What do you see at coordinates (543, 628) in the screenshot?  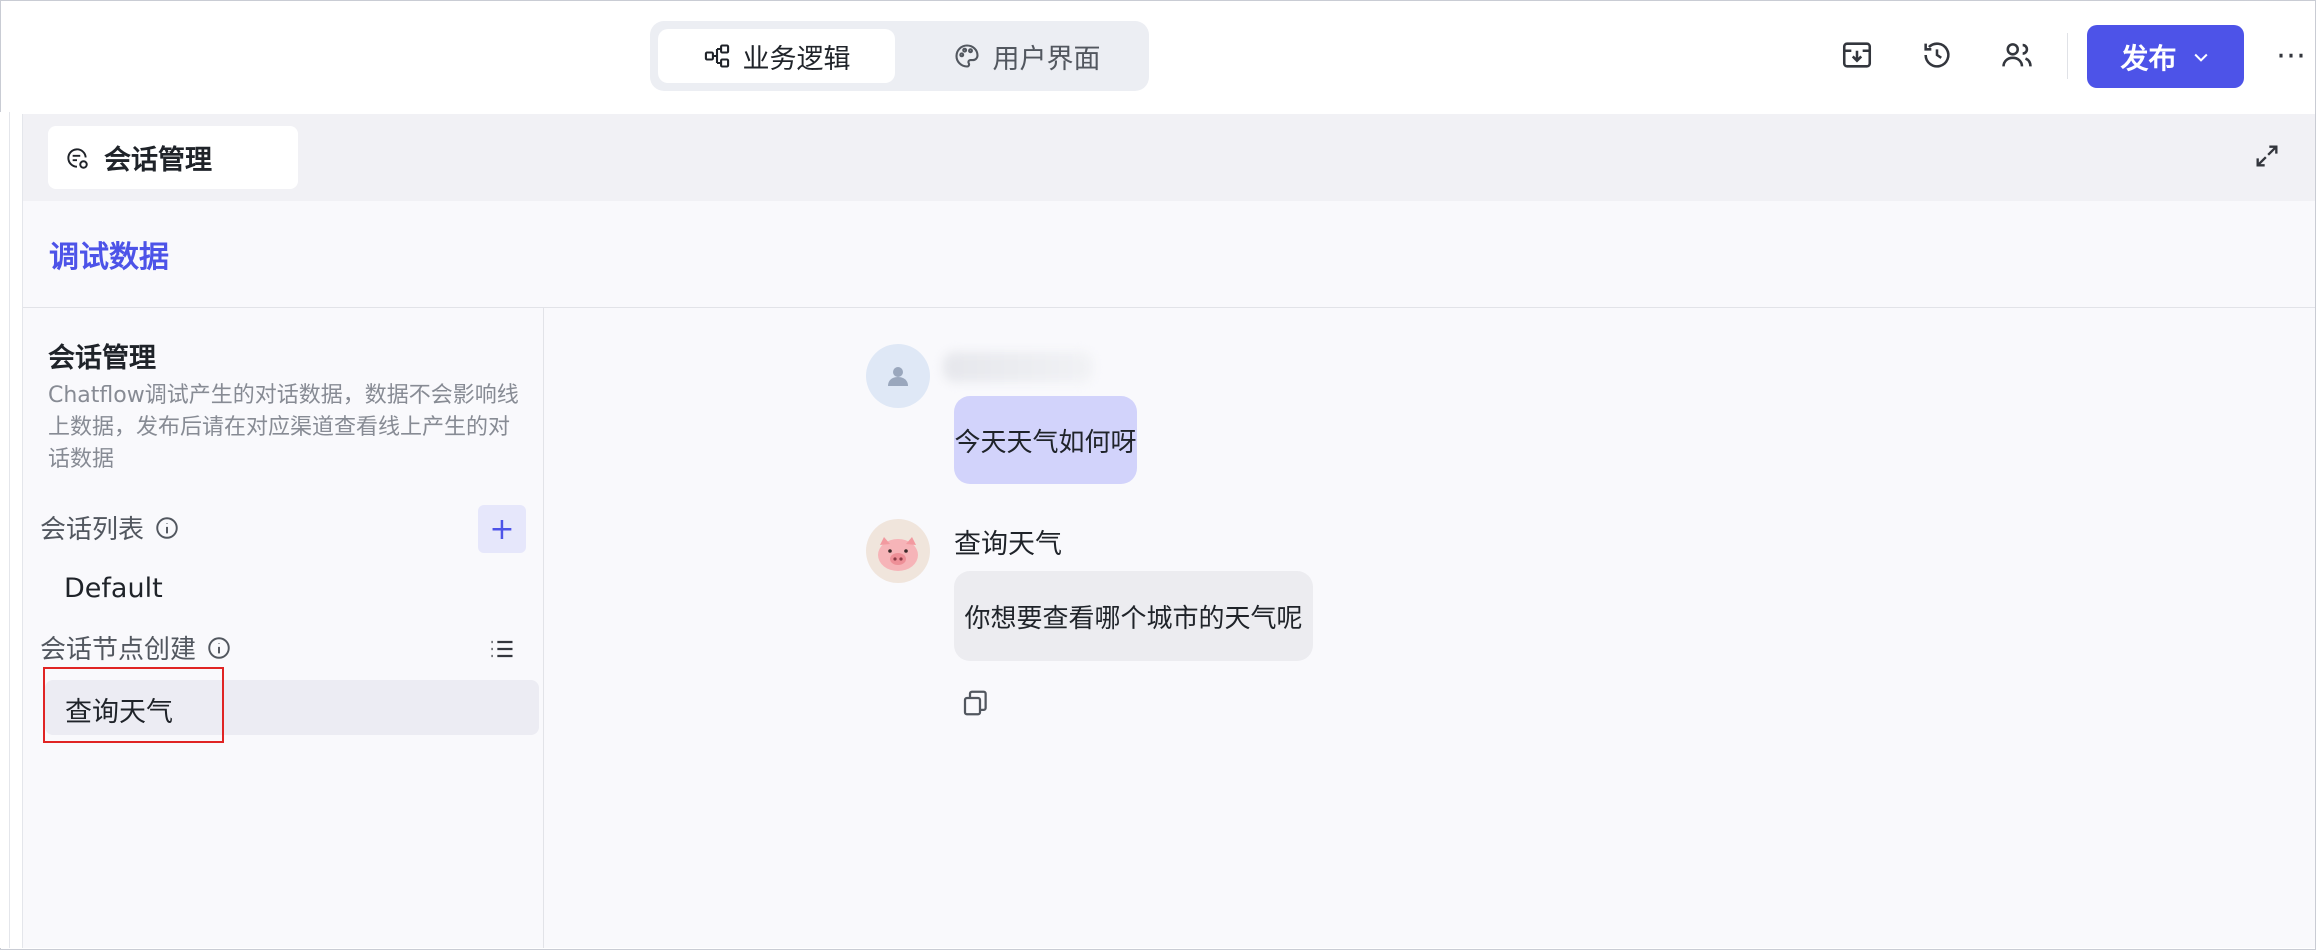 I see `sidebar-divider` at bounding box center [543, 628].